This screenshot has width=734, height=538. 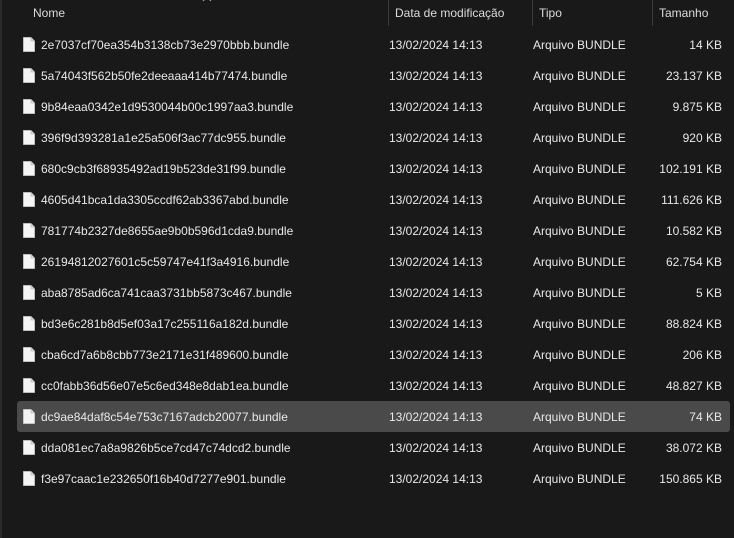 I want to click on file-name-cell: dc9ae84daf8c54e753c7167adcb20077.bundle, so click(x=203, y=416).